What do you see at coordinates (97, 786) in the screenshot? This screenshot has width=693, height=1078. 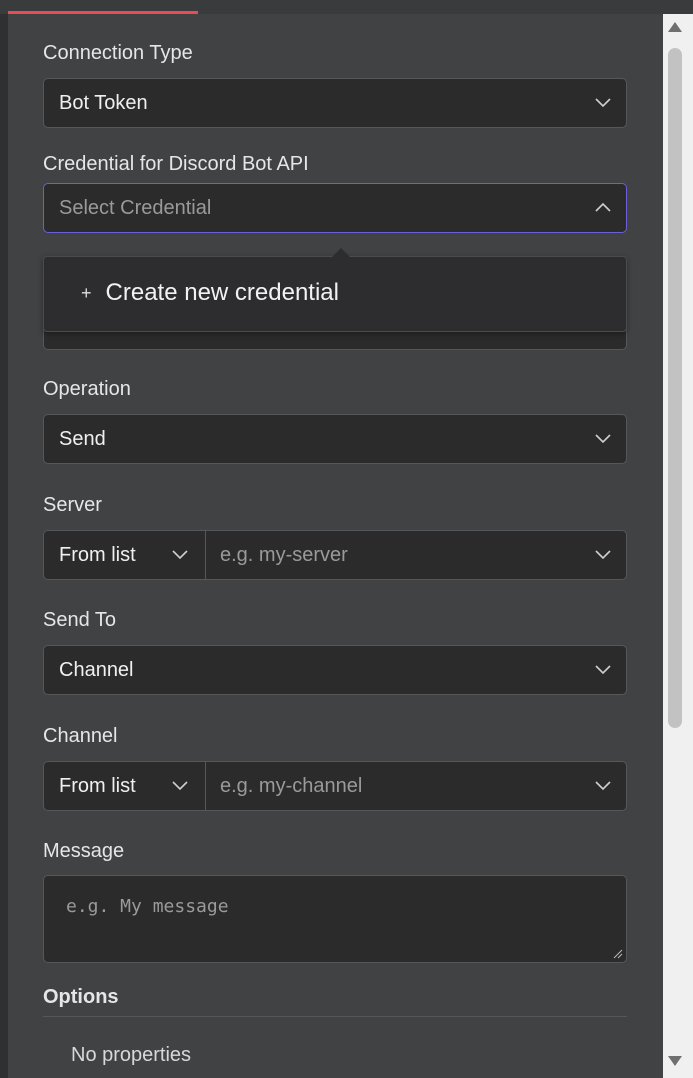 I see `channel-mode-value: From list` at bounding box center [97, 786].